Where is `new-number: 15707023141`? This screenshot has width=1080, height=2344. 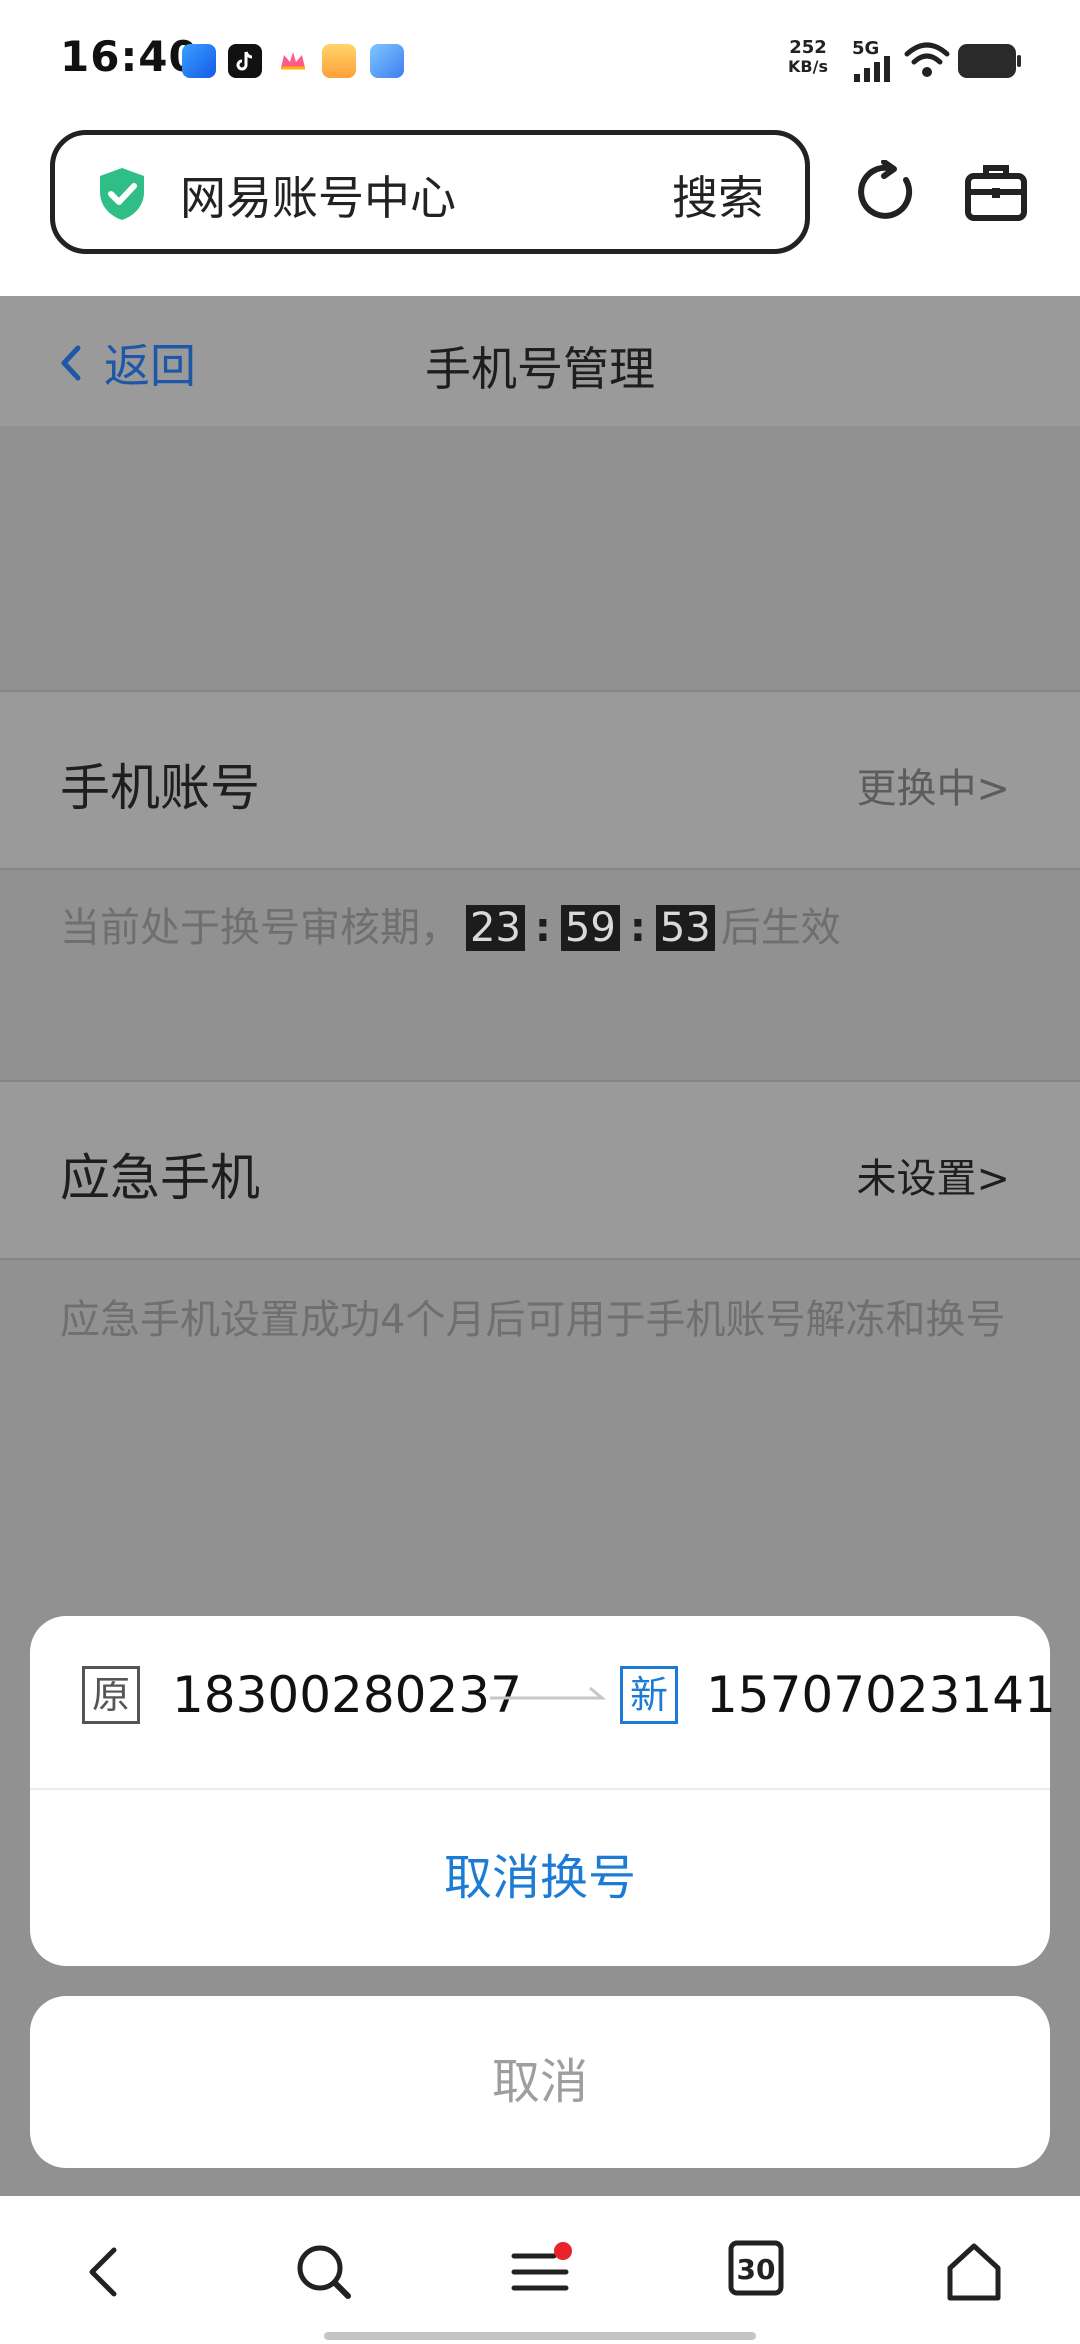 new-number: 15707023141 is located at coordinates (881, 1695).